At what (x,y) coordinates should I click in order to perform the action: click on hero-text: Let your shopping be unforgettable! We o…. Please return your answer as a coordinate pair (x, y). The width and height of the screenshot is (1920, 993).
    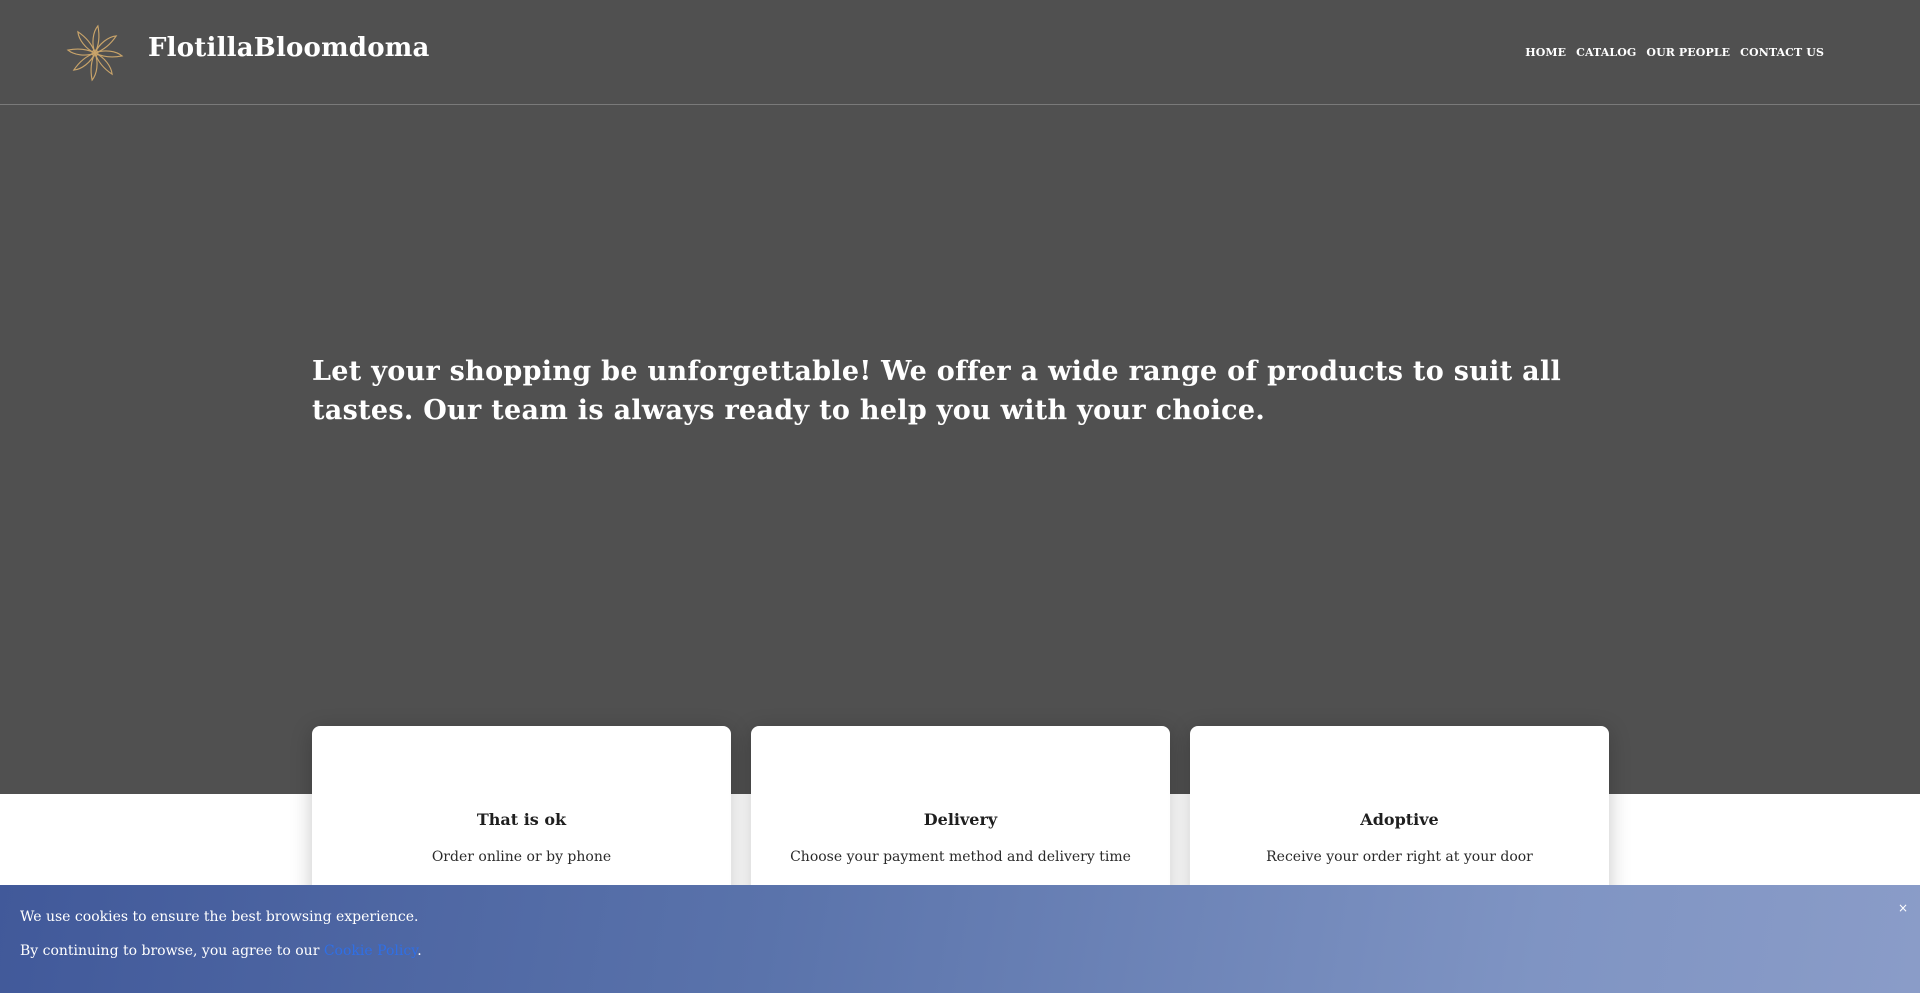
    Looking at the image, I should click on (937, 391).